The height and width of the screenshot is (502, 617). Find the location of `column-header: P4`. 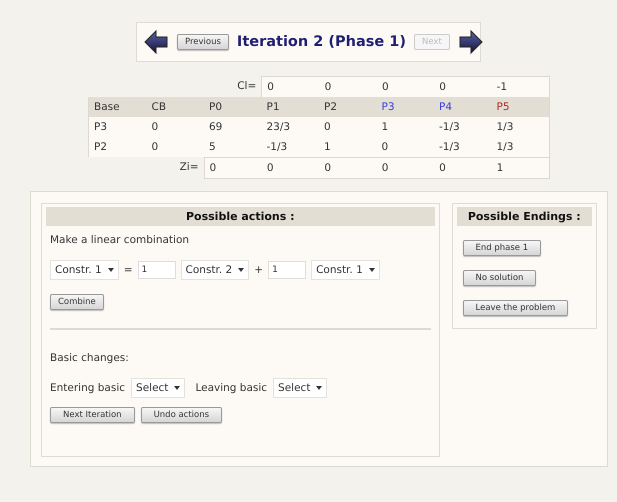

column-header: P4 is located at coordinates (446, 107).